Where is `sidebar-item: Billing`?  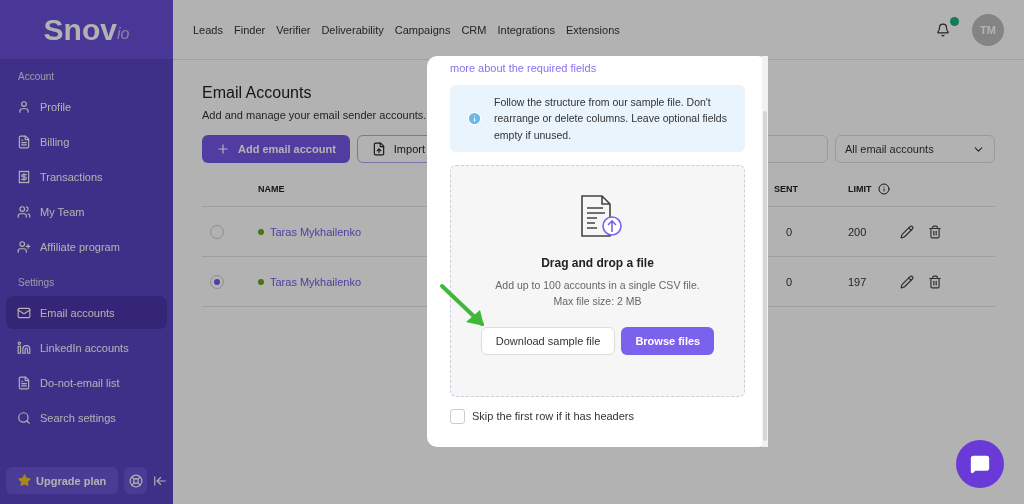 sidebar-item: Billing is located at coordinates (86, 141).